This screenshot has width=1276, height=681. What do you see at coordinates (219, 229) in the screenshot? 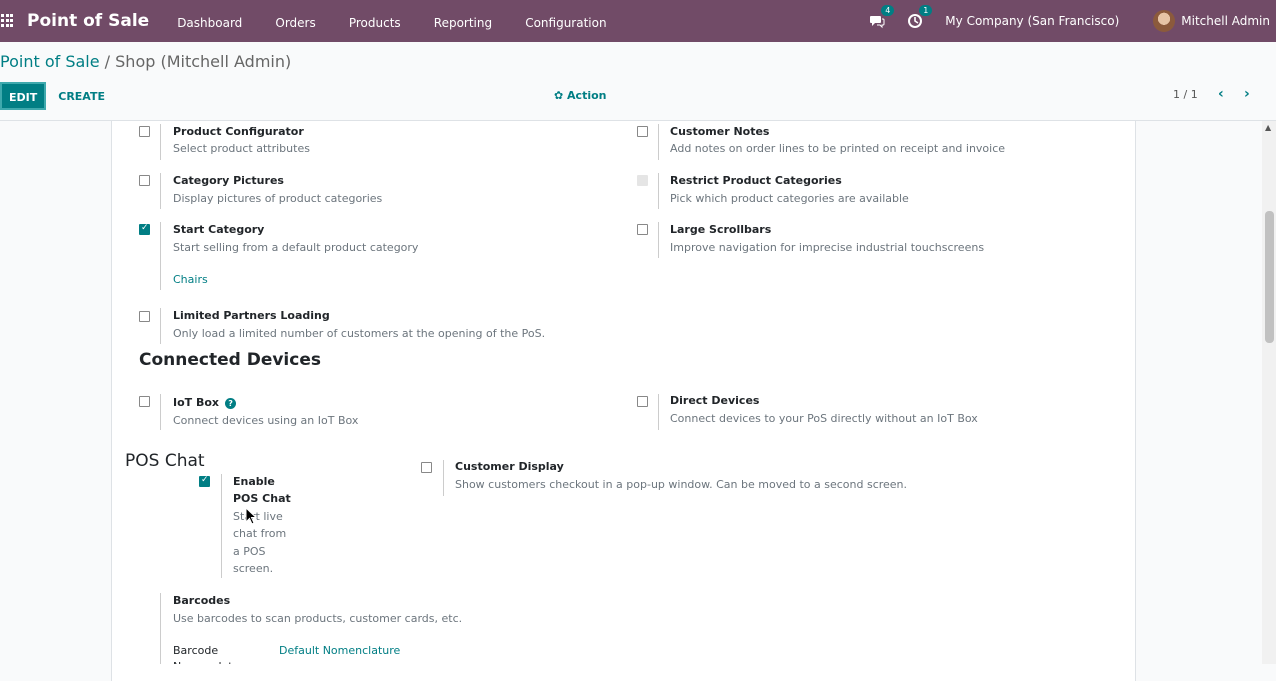
I see `start-category-title: Start Category` at bounding box center [219, 229].